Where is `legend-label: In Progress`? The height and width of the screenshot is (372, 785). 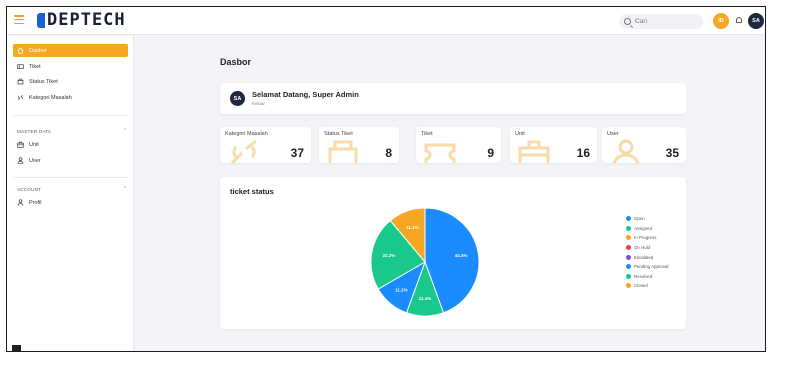
legend-label: In Progress is located at coordinates (645, 238).